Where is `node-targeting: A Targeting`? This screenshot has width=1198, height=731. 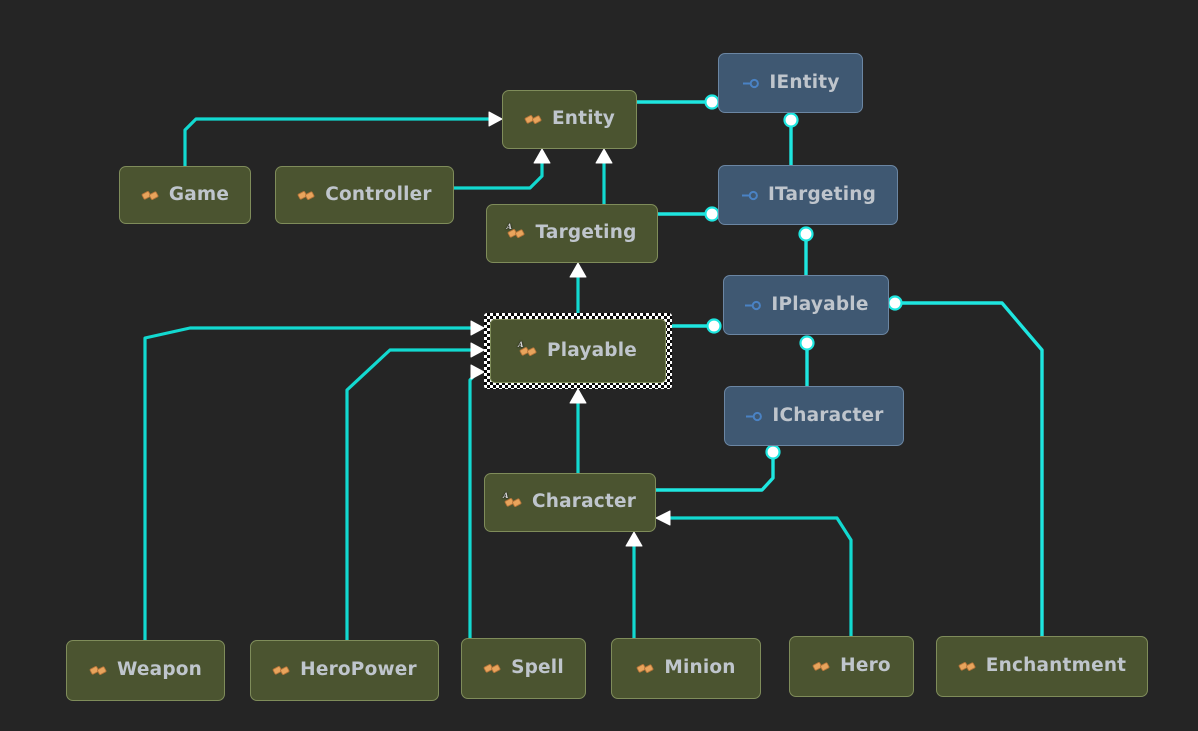 node-targeting: A Targeting is located at coordinates (572, 233).